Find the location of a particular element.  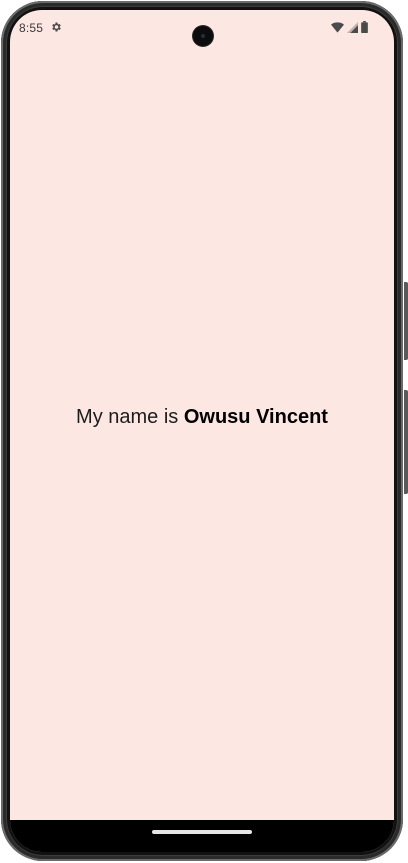

status-time: 8:55 is located at coordinates (31, 28).